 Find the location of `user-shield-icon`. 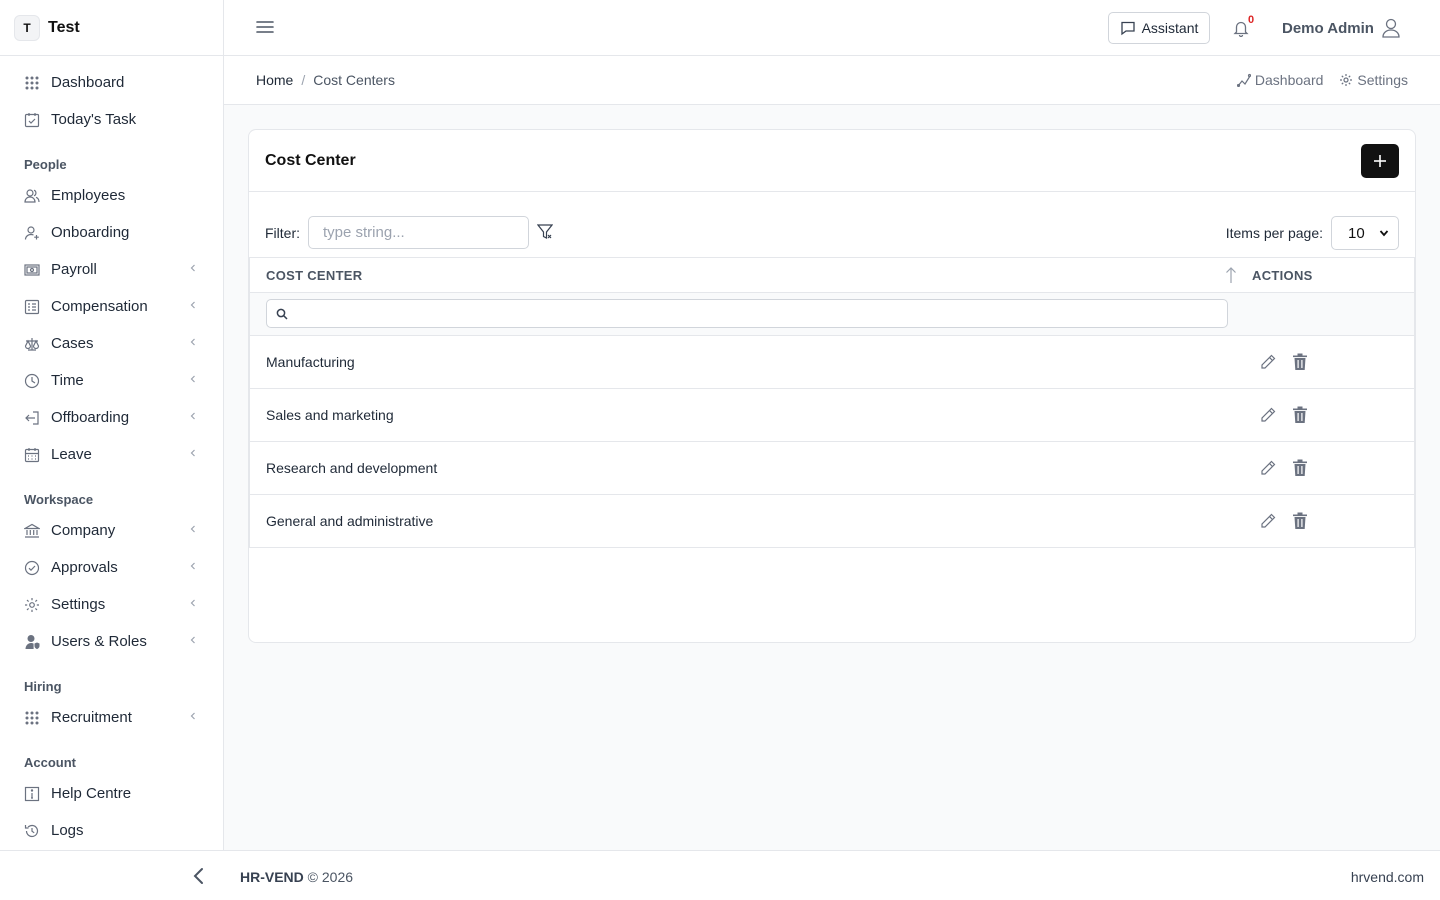

user-shield-icon is located at coordinates (32, 642).